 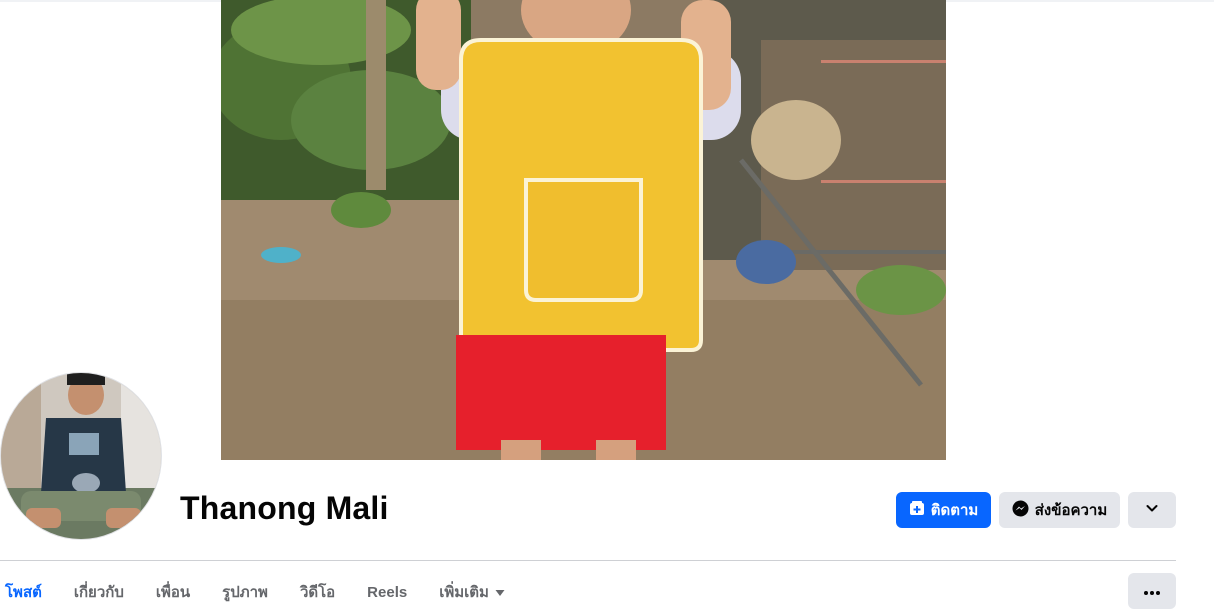 I want to click on message-button: ส่งข้อความ, so click(x=1059, y=510).